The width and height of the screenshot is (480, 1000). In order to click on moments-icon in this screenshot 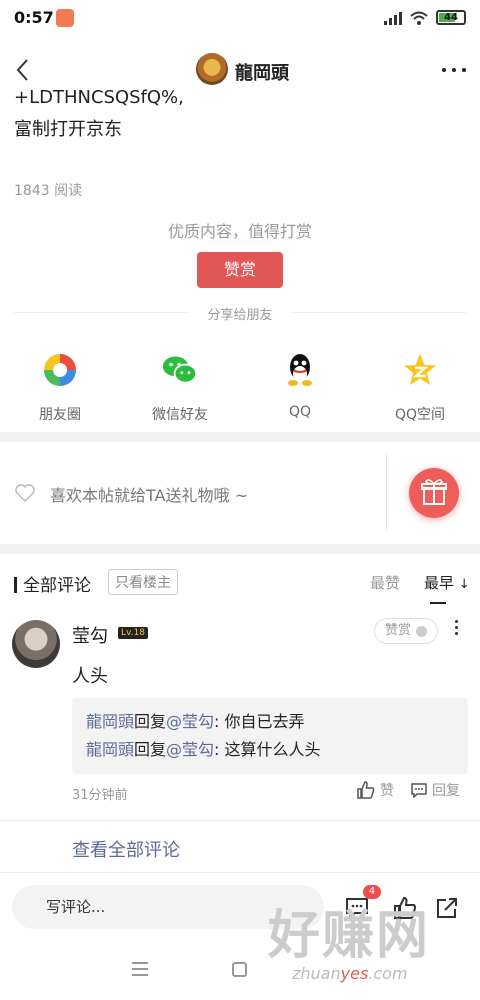, I will do `click(60, 370)`.